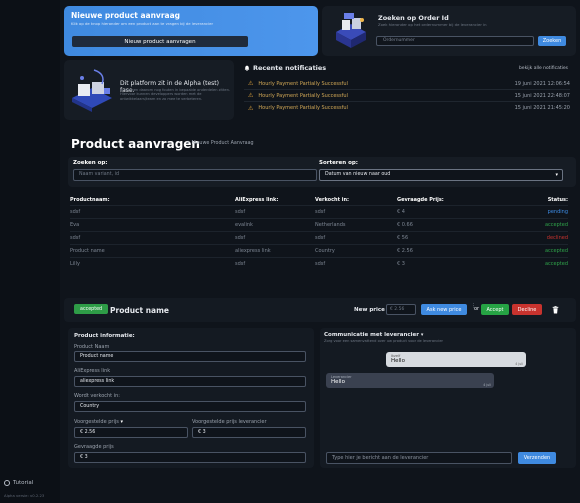  What do you see at coordinates (442, 250) in the screenshot?
I see `cell-price: € 2.56` at bounding box center [442, 250].